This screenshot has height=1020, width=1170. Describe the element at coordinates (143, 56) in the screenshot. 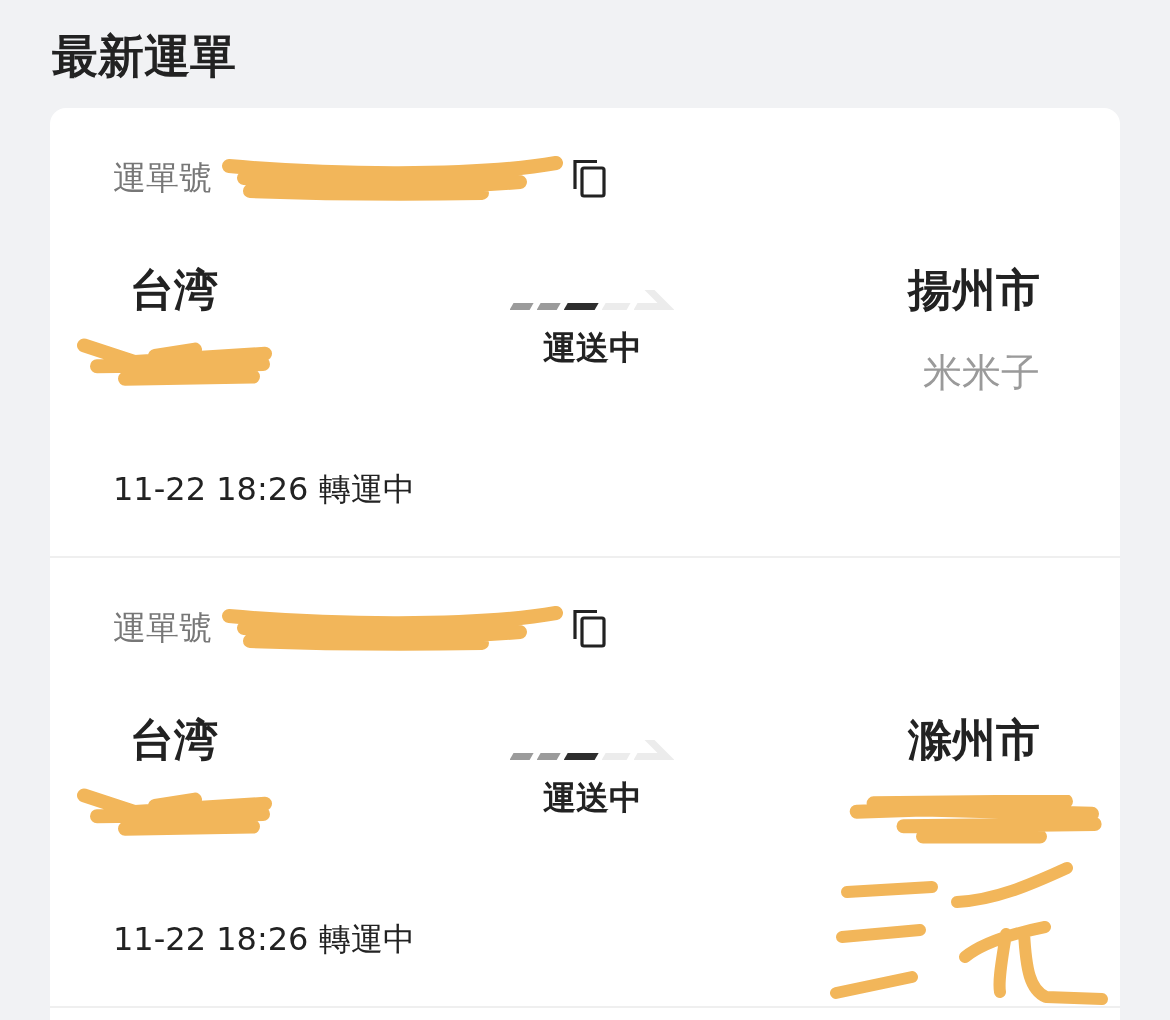

I see `page-title: 最新運單` at that location.